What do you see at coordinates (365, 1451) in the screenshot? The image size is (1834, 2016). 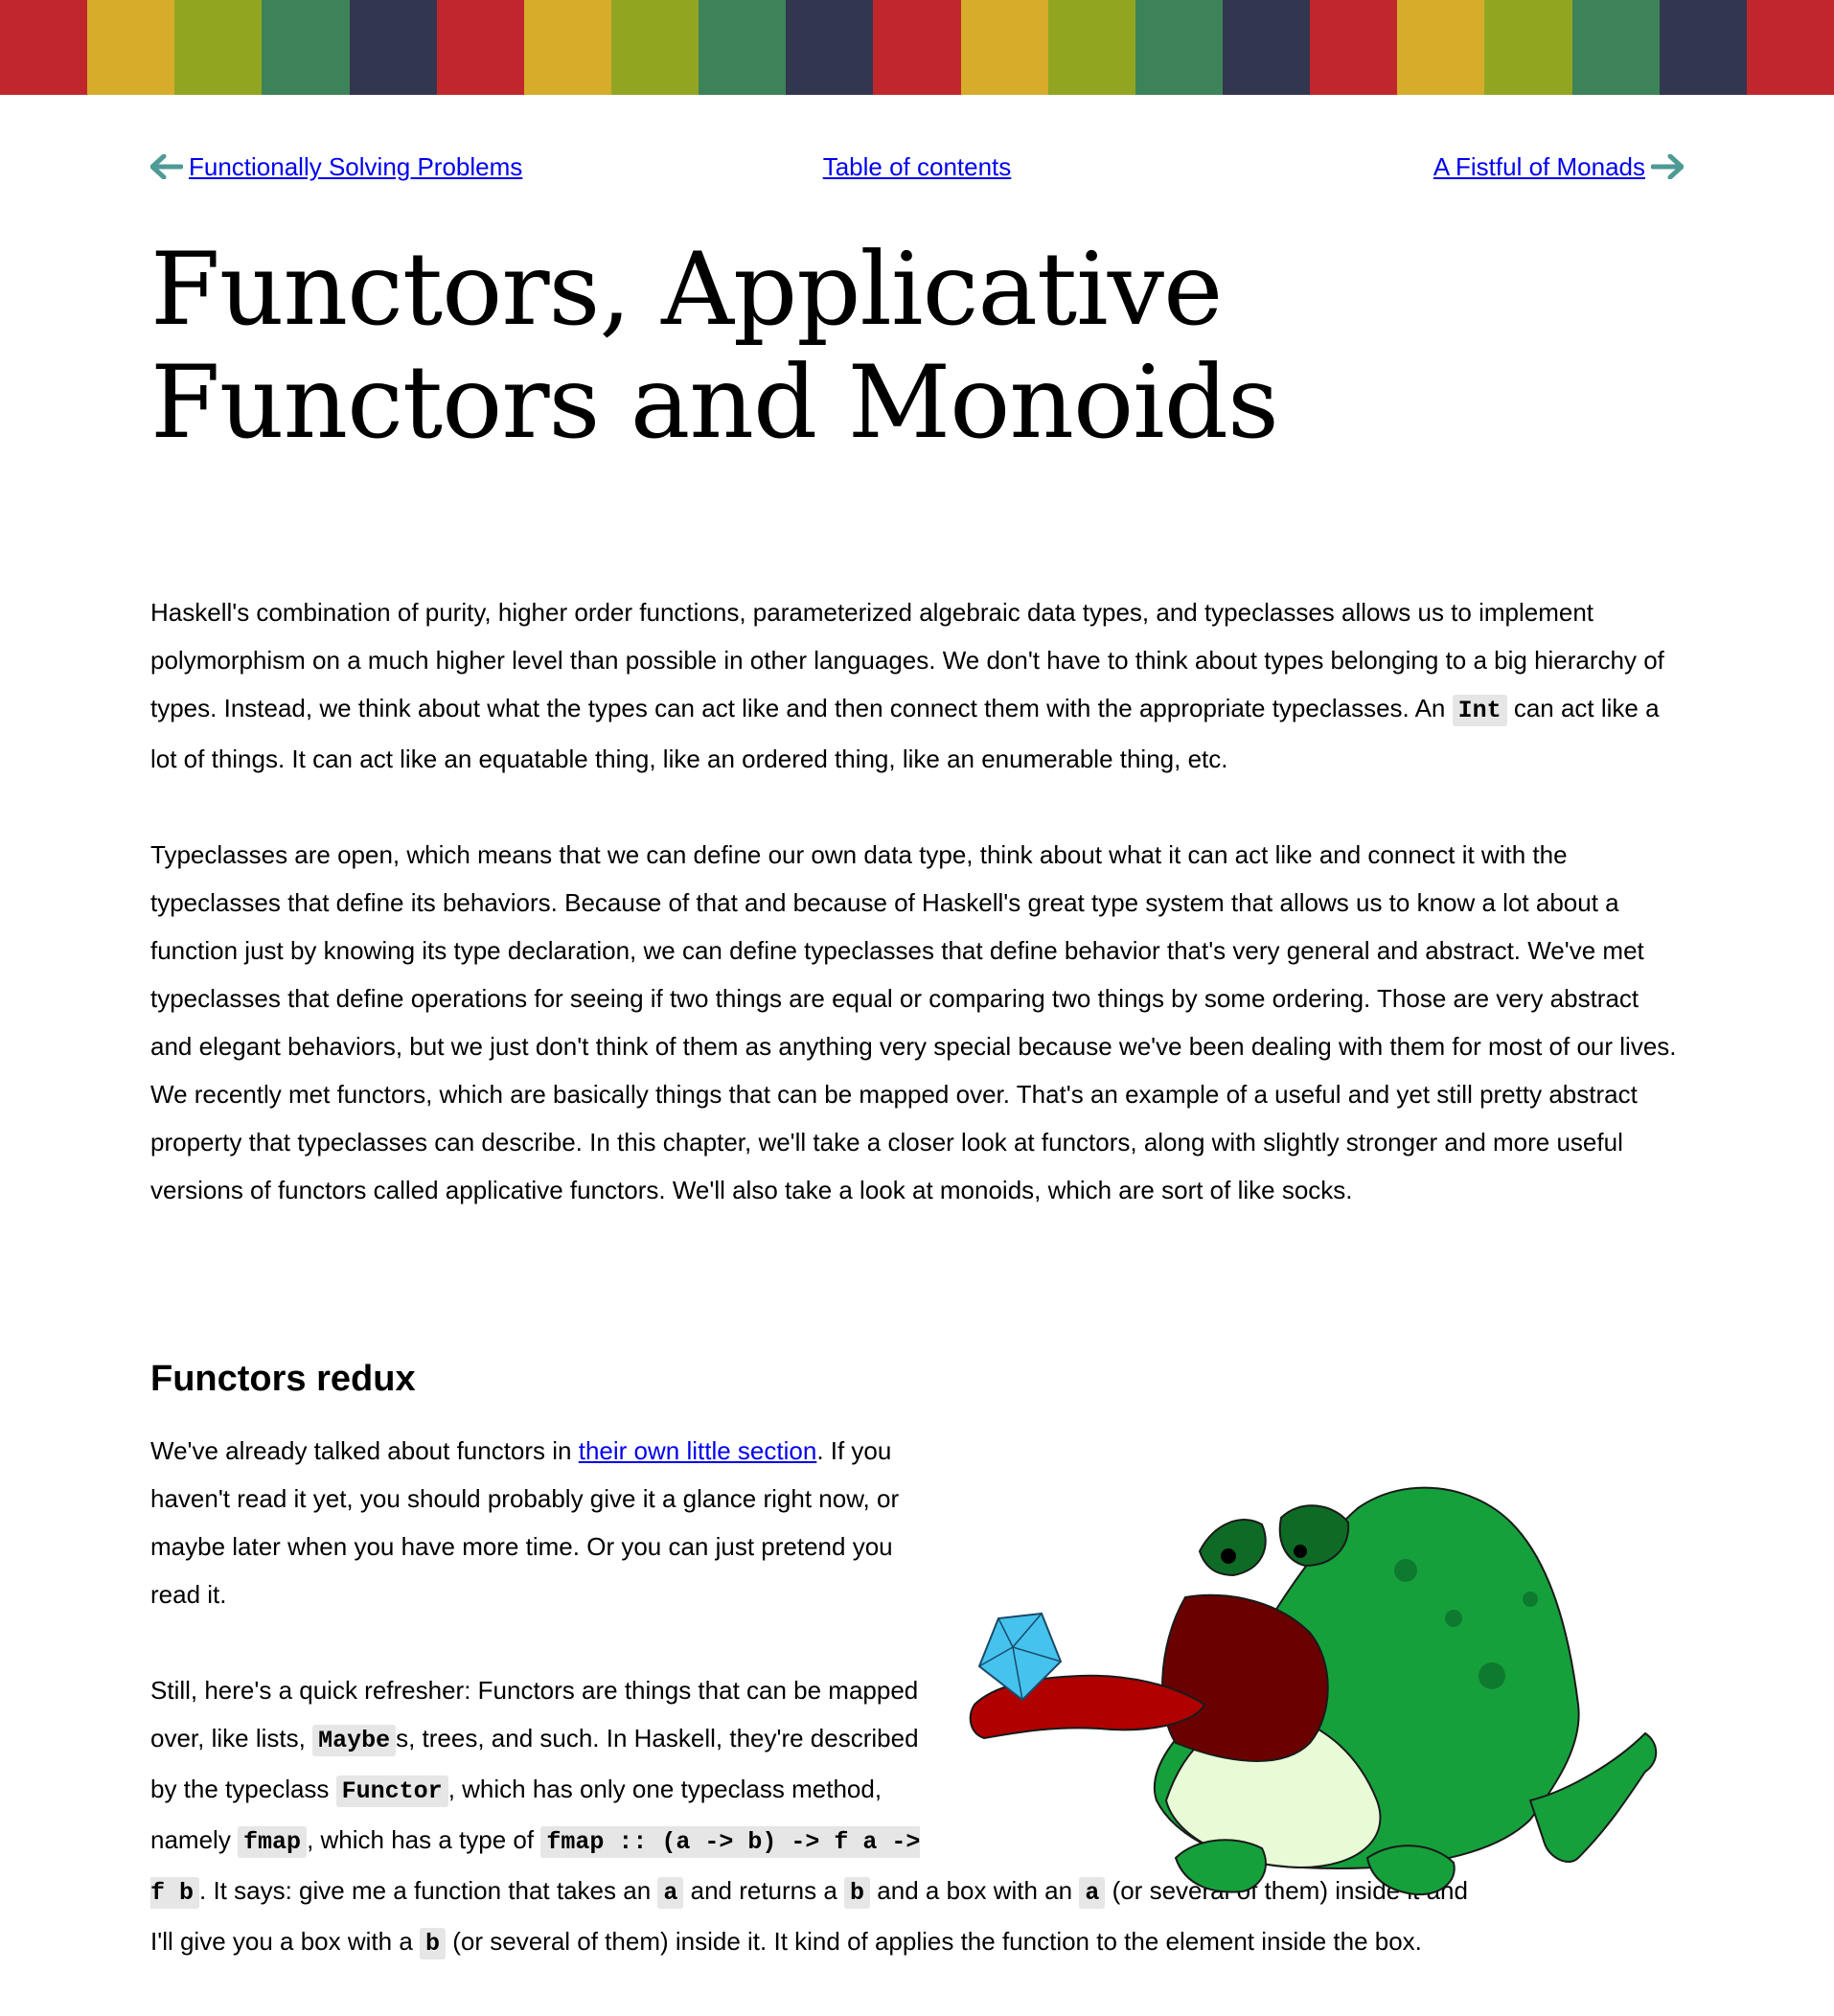 I see `redux-p1-text-a: We've already talked about functors in` at bounding box center [365, 1451].